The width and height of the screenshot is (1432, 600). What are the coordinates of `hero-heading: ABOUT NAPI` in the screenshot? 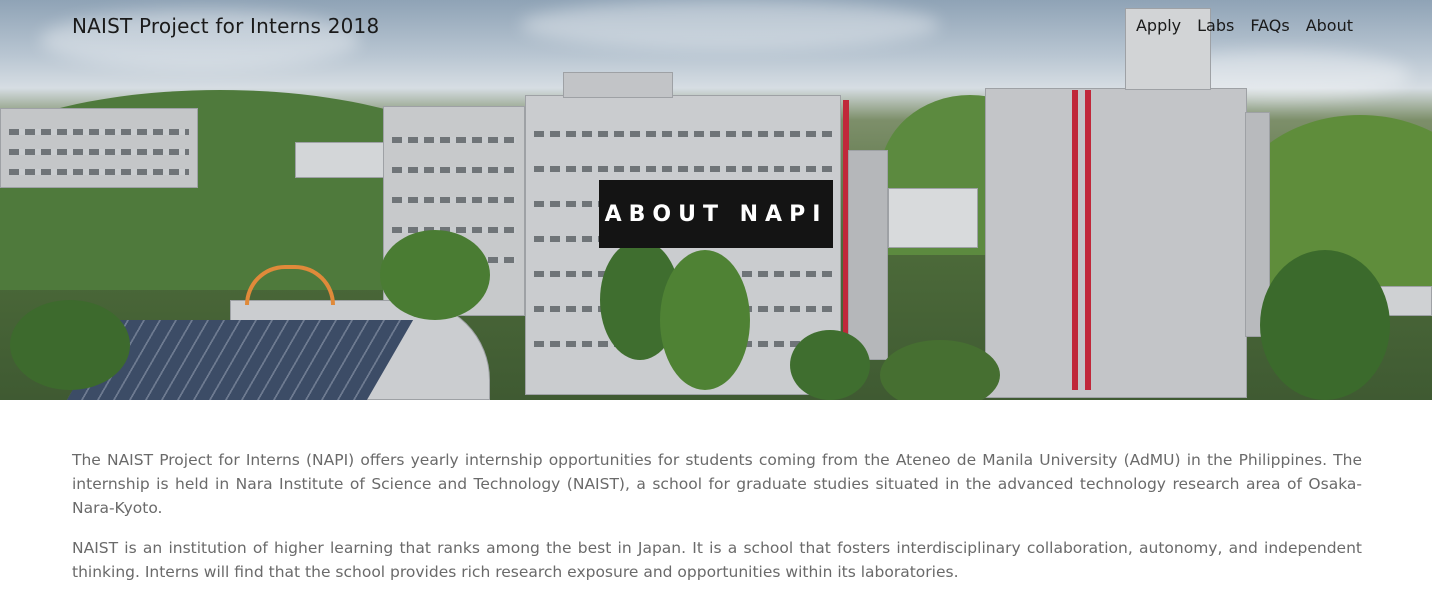 It's located at (716, 214).